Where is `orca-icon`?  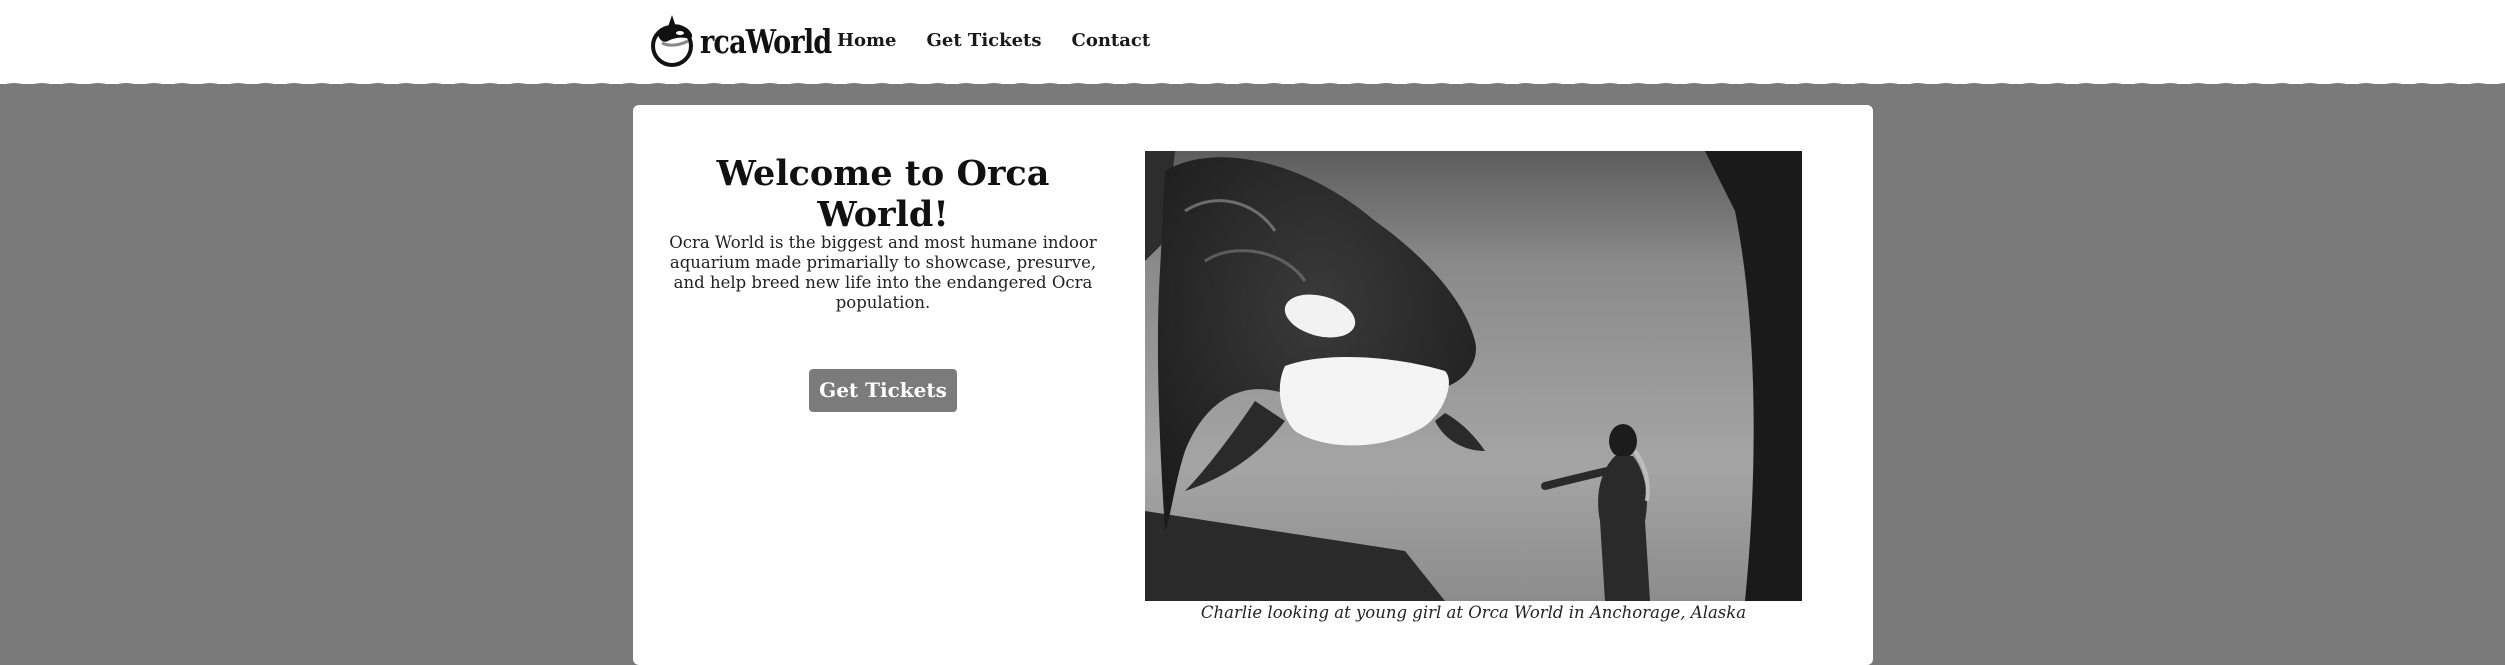
orca-icon is located at coordinates (672, 41).